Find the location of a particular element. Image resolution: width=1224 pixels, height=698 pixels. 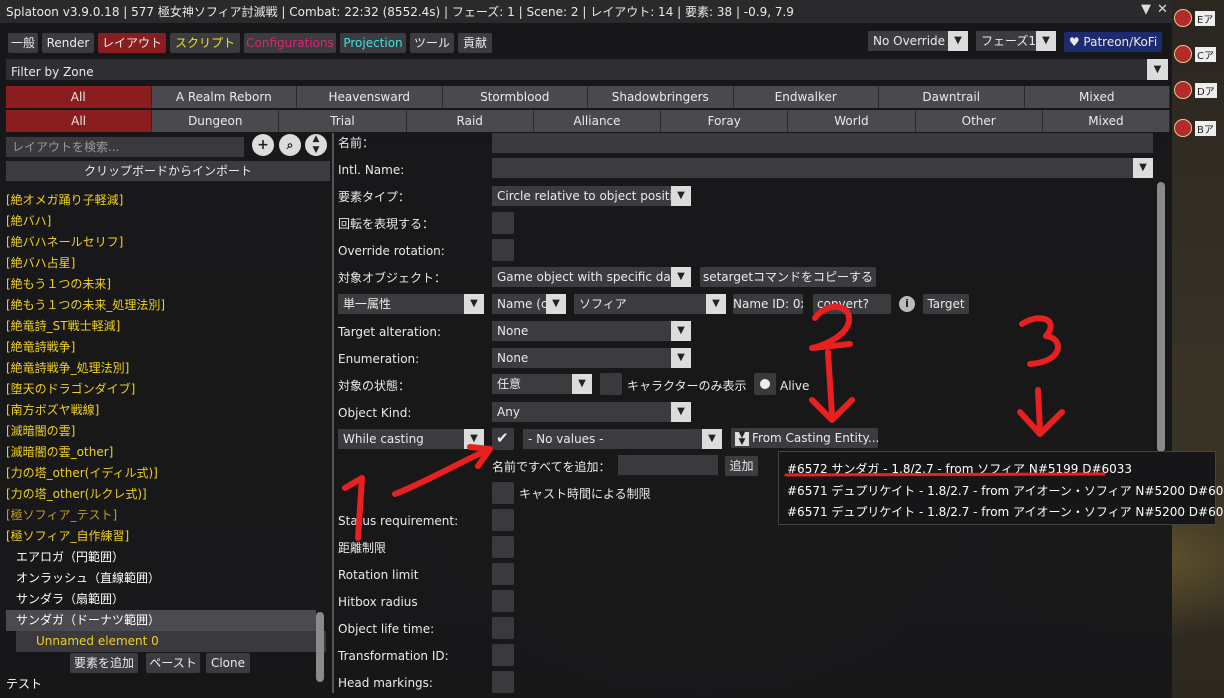

annotation-one-stroke is located at coordinates (353, 508).